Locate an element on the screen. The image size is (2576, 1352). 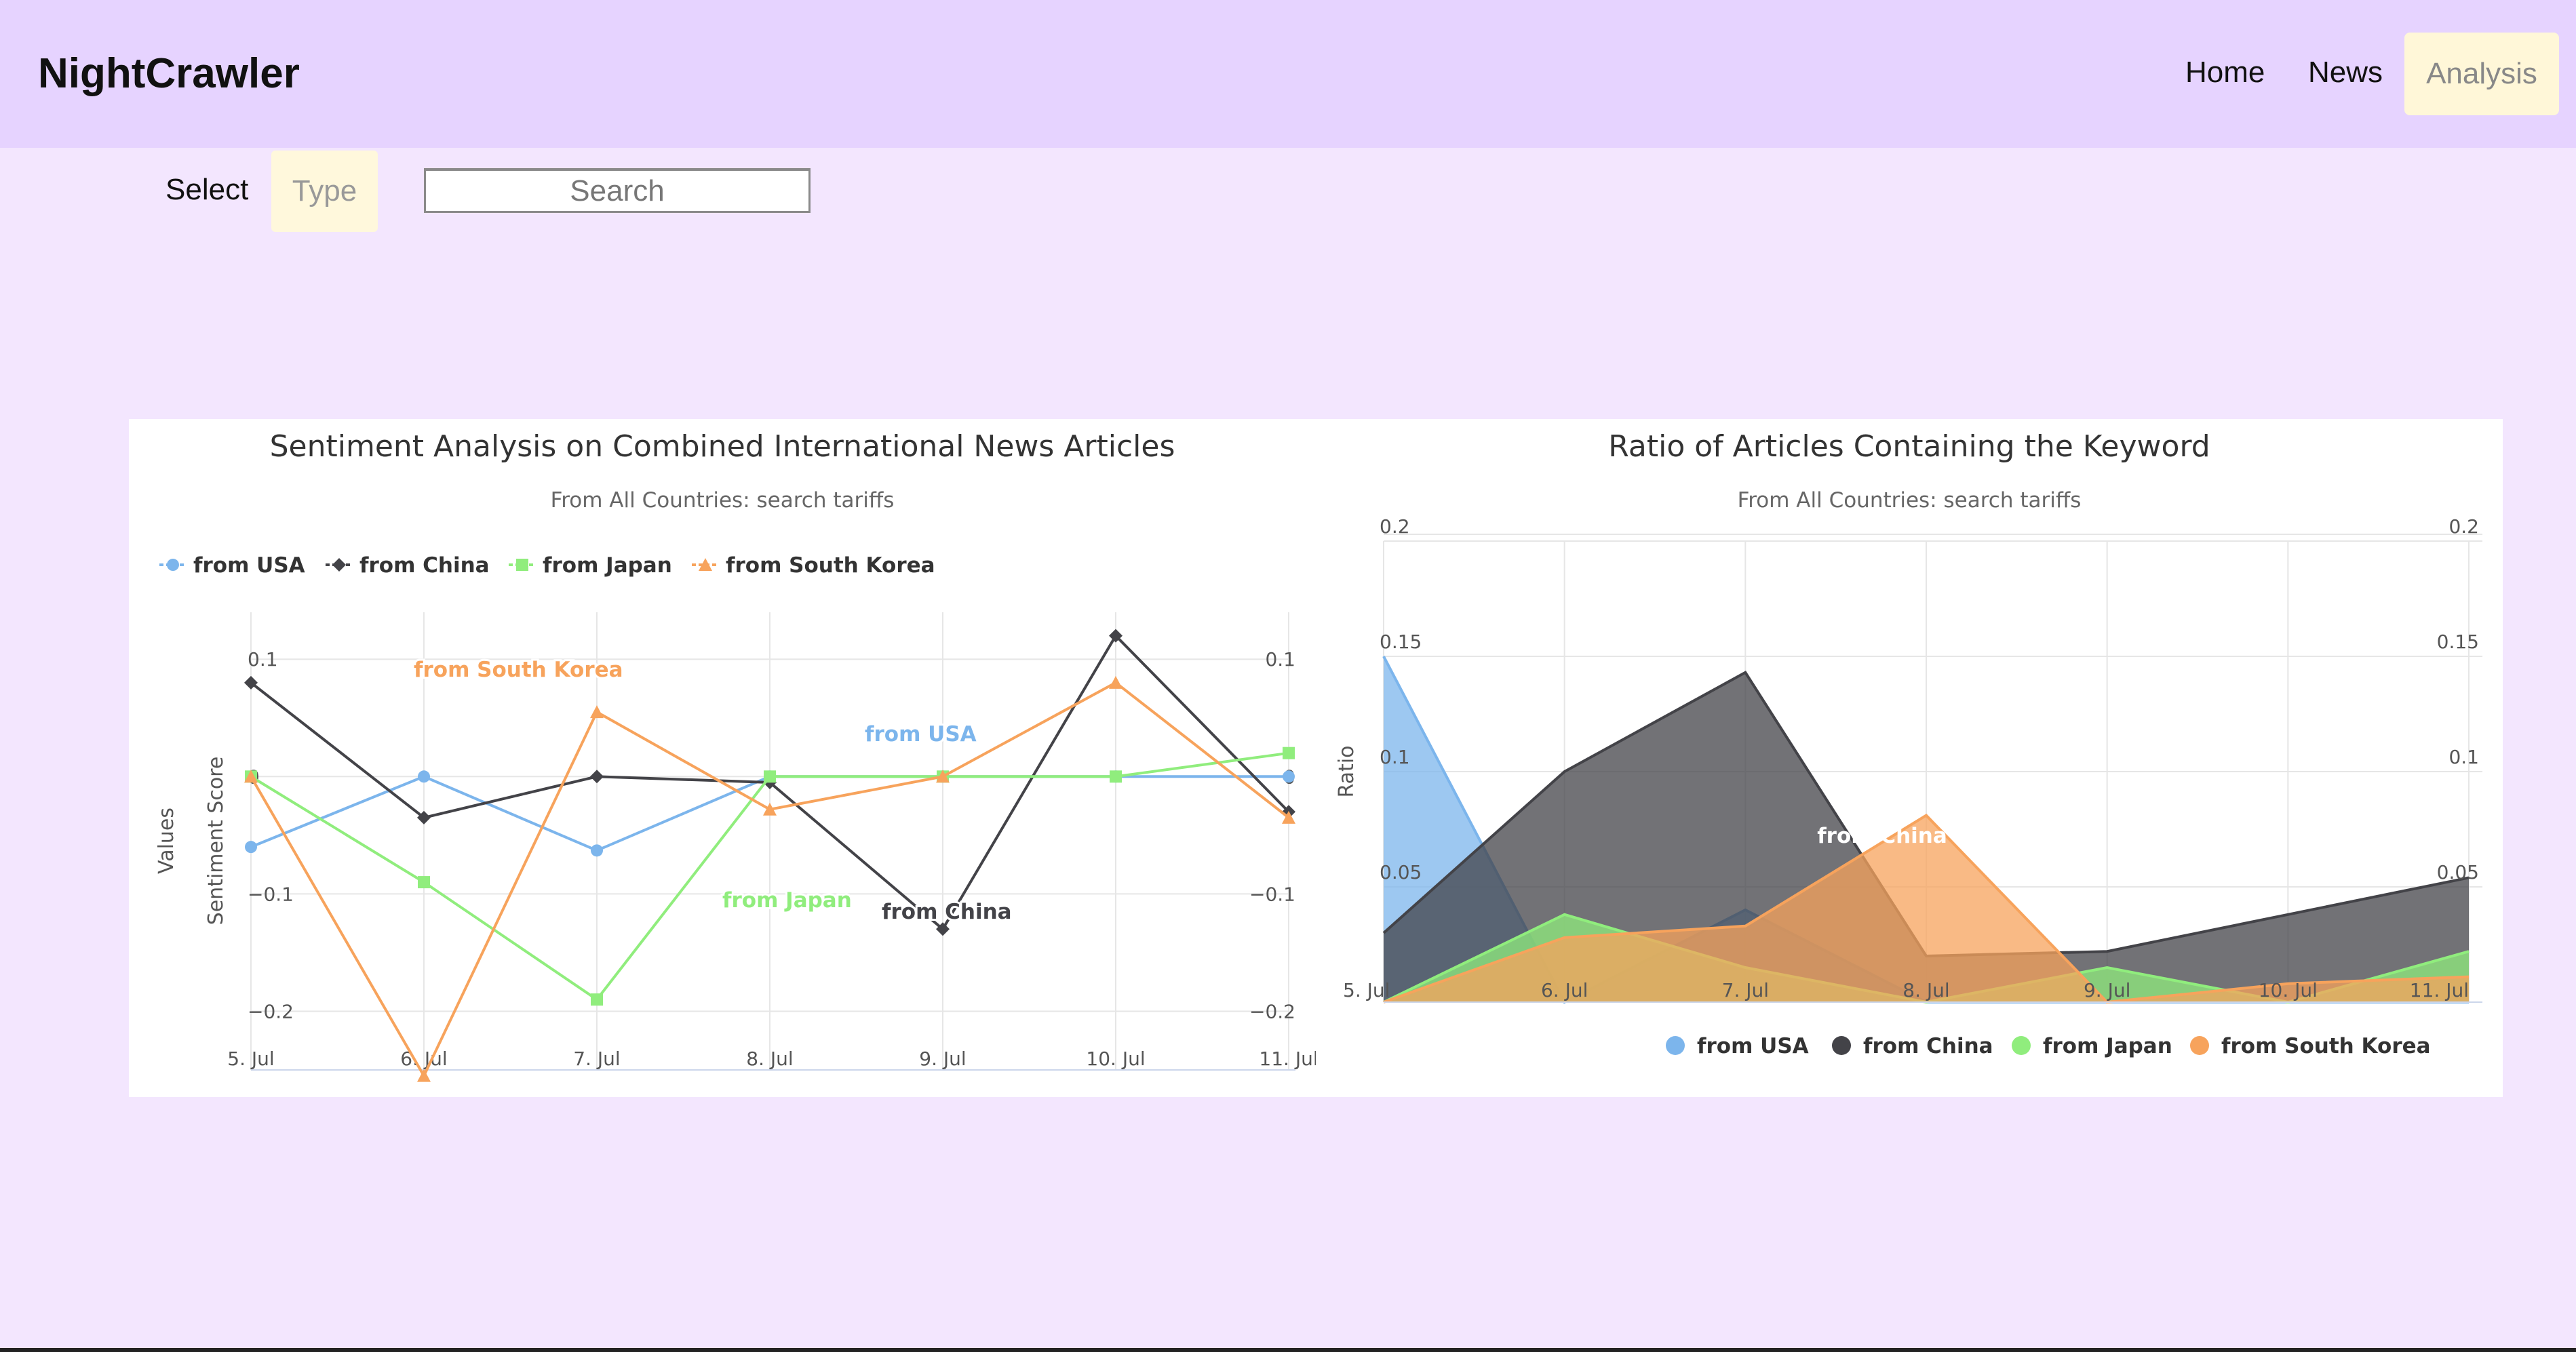
y-axis-title: Ratio is located at coordinates (1347, 771).